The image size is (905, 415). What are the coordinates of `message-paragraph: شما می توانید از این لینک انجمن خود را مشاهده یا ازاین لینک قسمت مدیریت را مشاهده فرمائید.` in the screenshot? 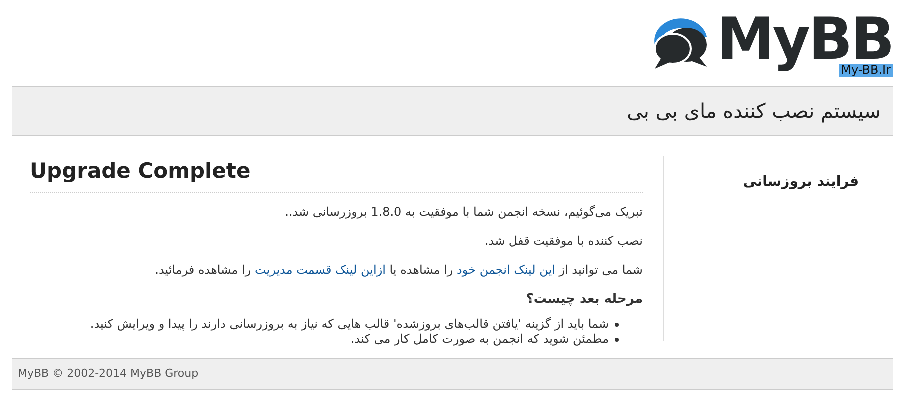 It's located at (398, 270).